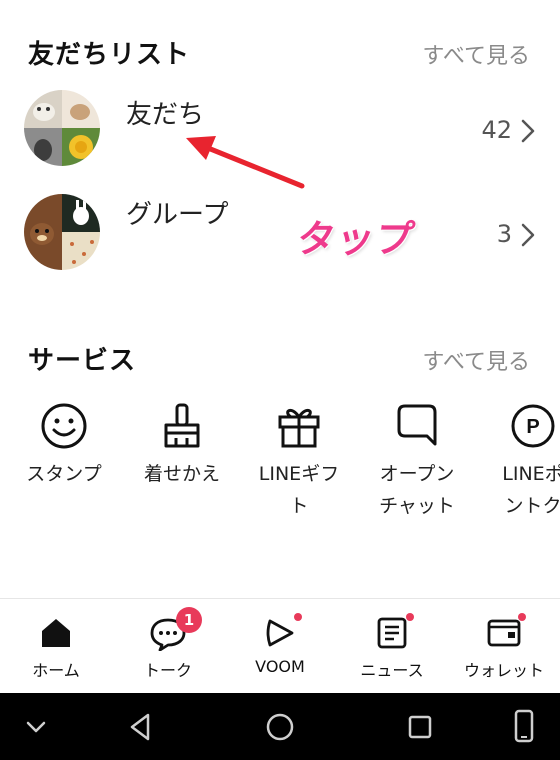 The image size is (560, 760). I want to click on nav-home: ホーム, so click(56, 646).